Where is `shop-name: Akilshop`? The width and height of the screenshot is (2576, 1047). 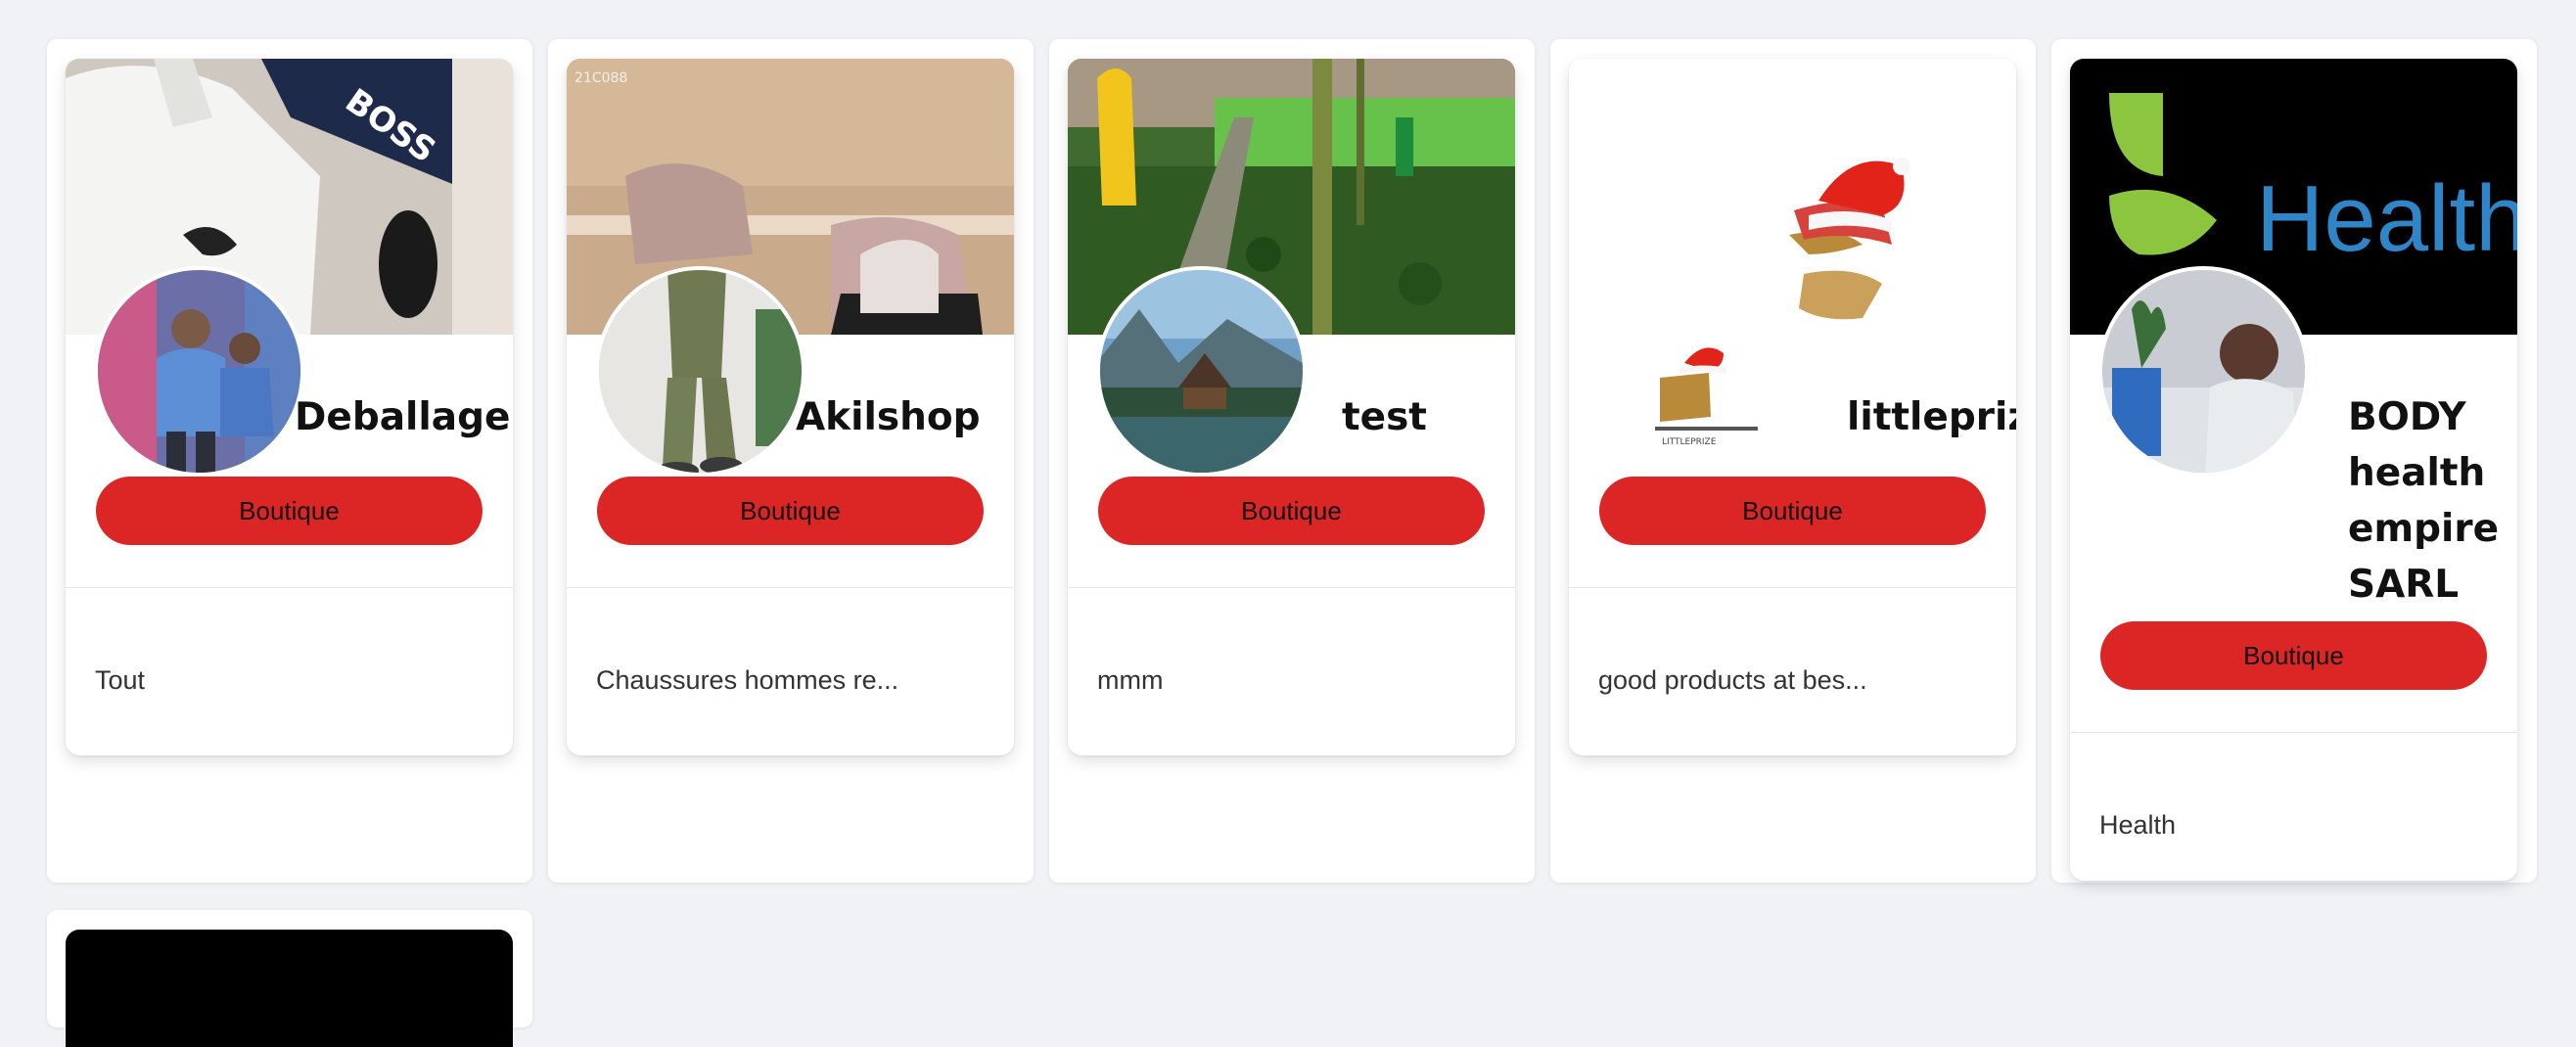
shop-name: Akilshop is located at coordinates (889, 417).